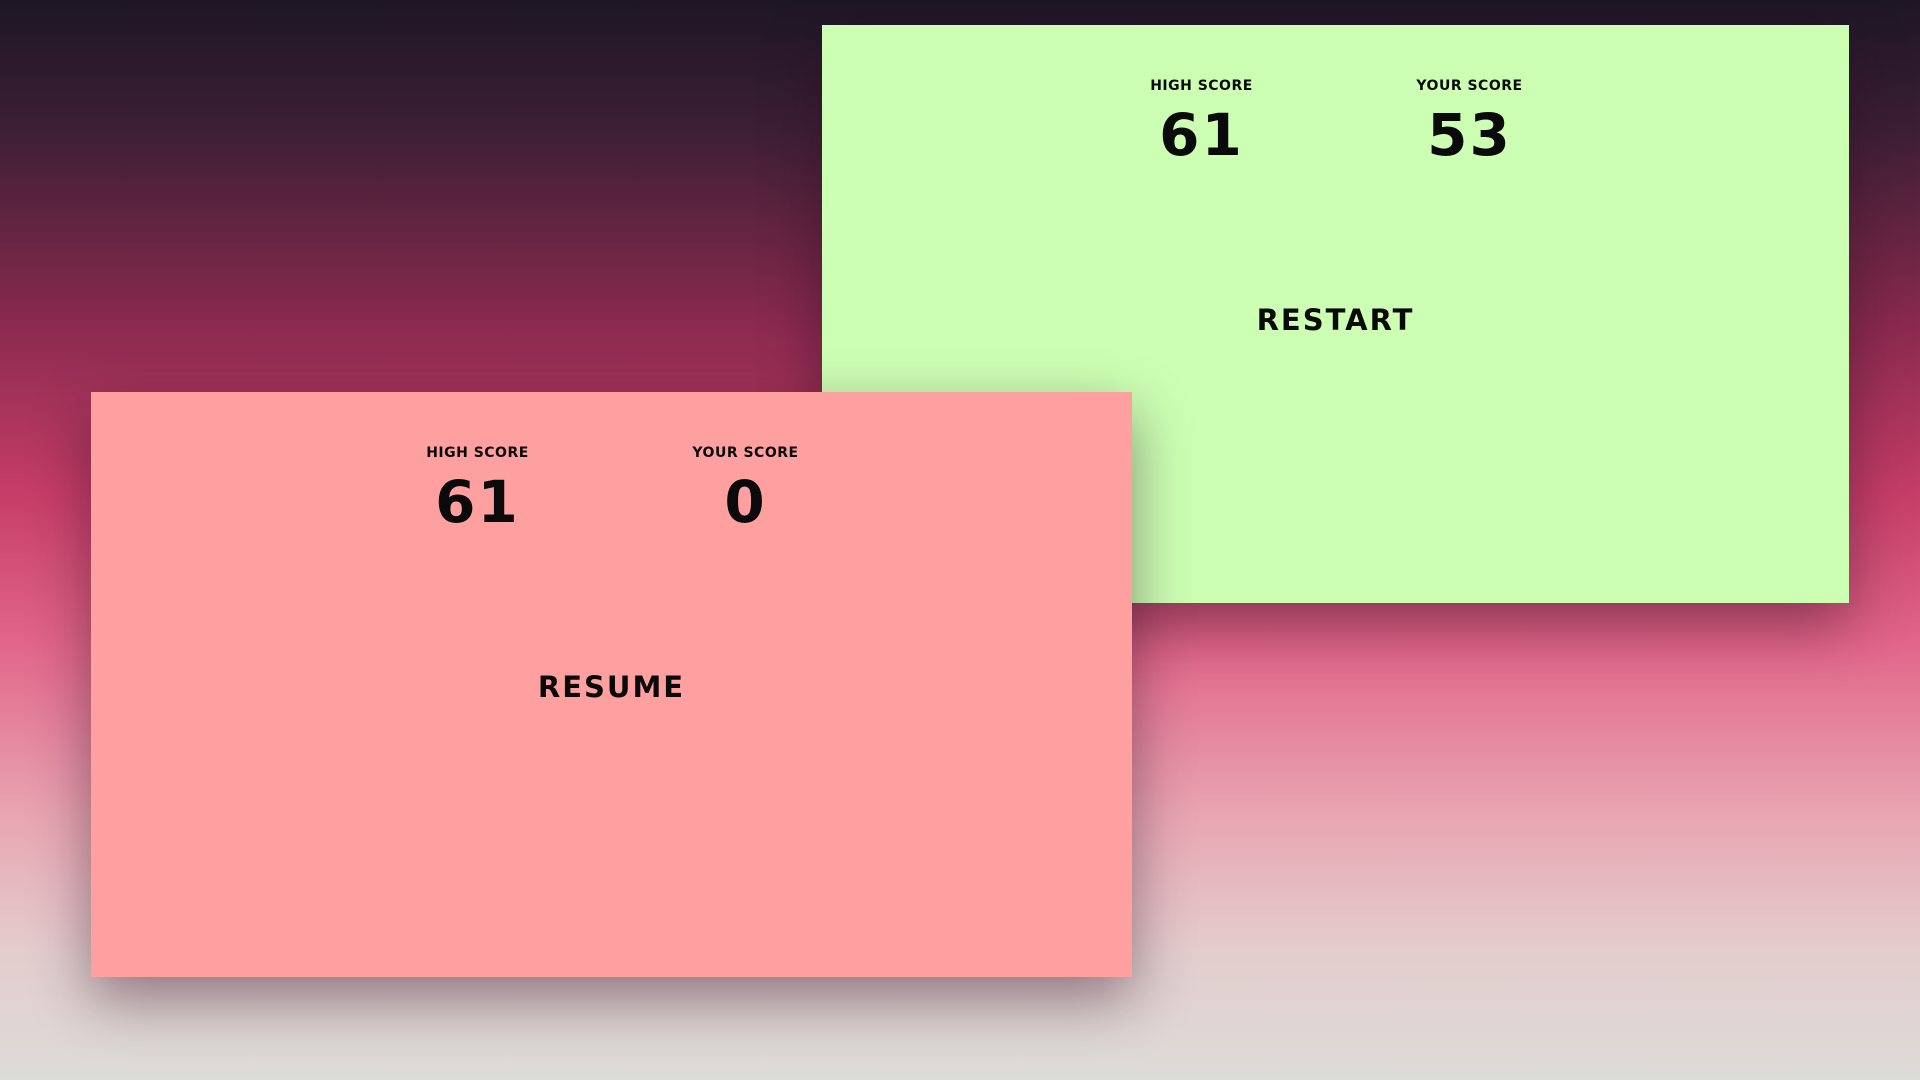 The height and width of the screenshot is (1080, 1920). What do you see at coordinates (1469, 135) in the screenshot?
I see `your-score-value: 53` at bounding box center [1469, 135].